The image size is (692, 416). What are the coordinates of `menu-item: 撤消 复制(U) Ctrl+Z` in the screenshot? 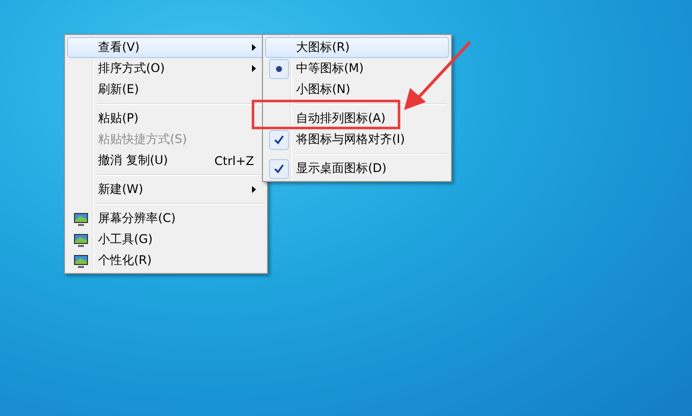 It's located at (166, 160).